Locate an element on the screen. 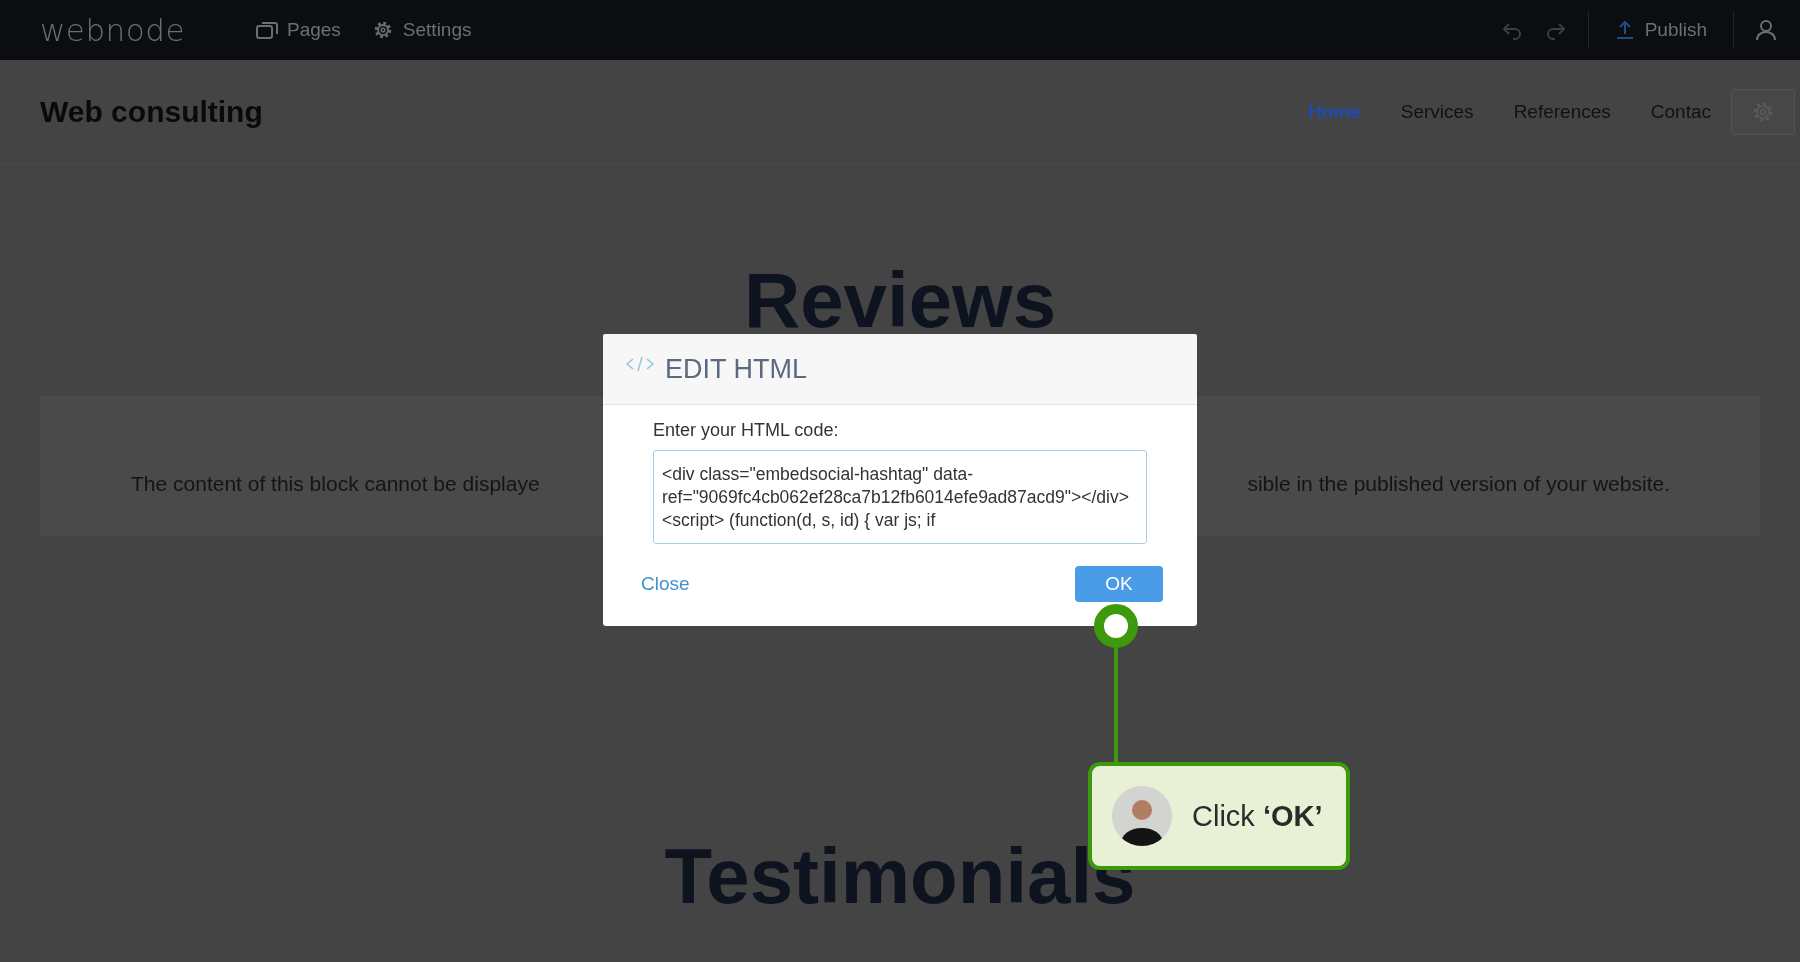 This screenshot has height=962, width=1800. site-title: Web consulting is located at coordinates (152, 112).